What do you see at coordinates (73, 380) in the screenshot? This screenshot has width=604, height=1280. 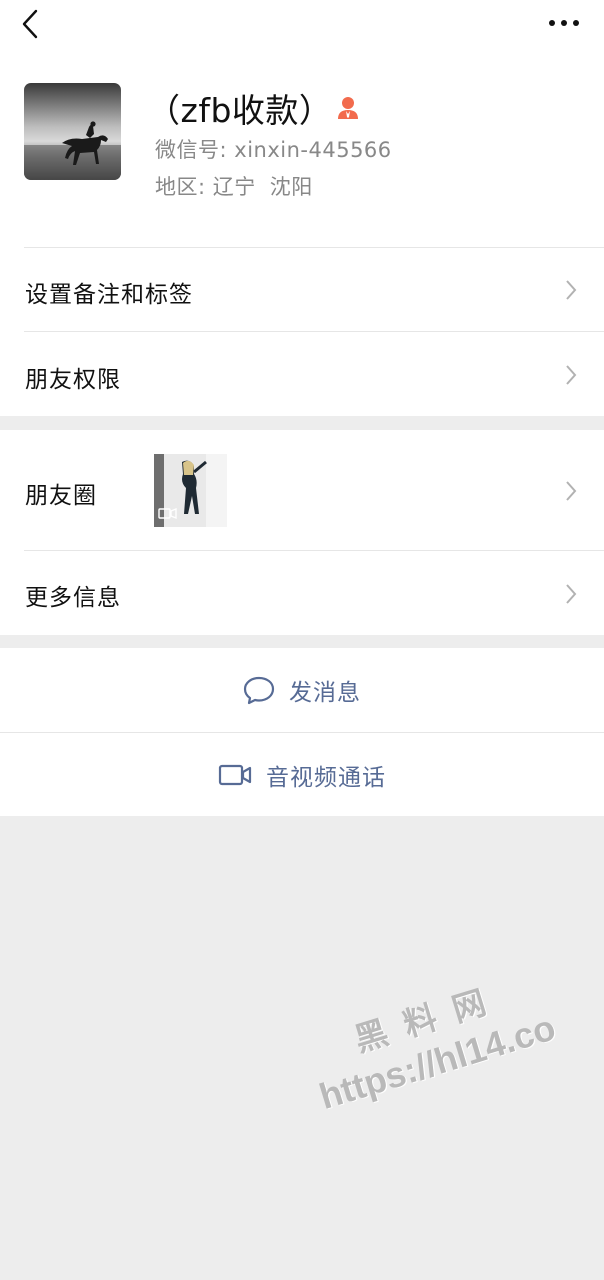 I see `friend-permissions-label: 朋友权限` at bounding box center [73, 380].